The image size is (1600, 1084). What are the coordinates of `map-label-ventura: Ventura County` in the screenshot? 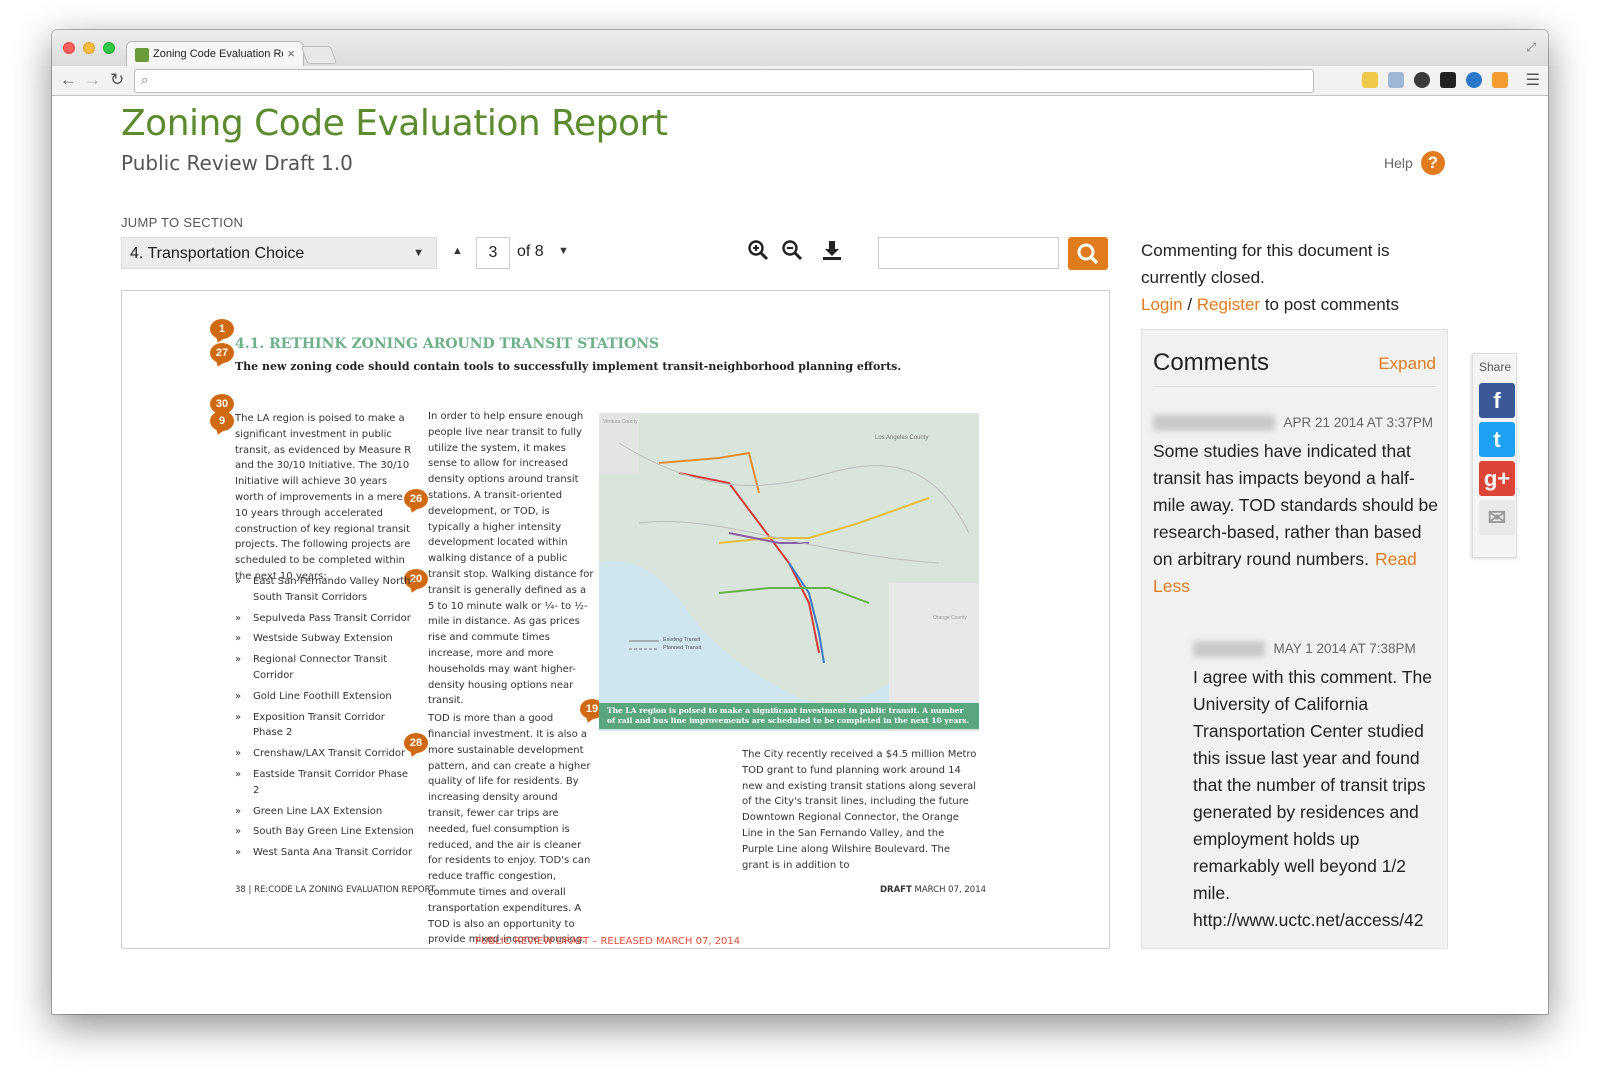 It's located at (620, 422).